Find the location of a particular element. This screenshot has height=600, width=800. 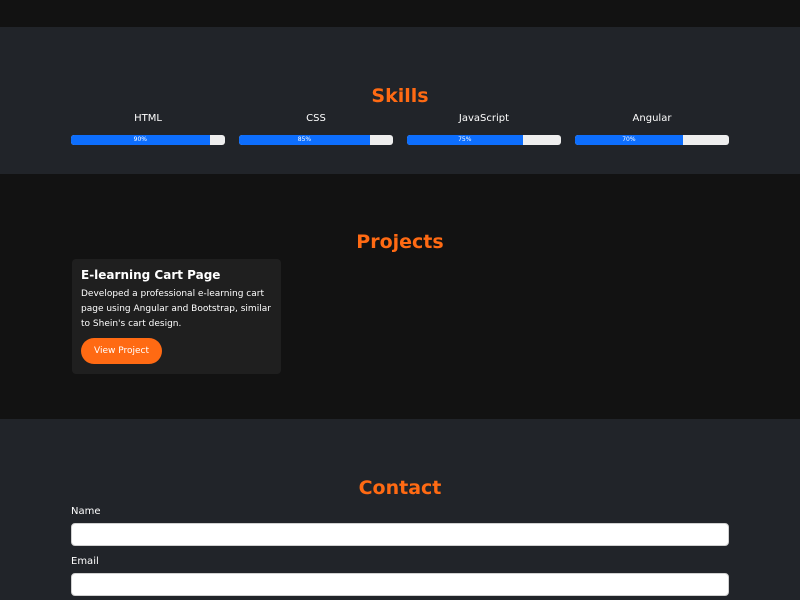

top-strip is located at coordinates (400, 13).